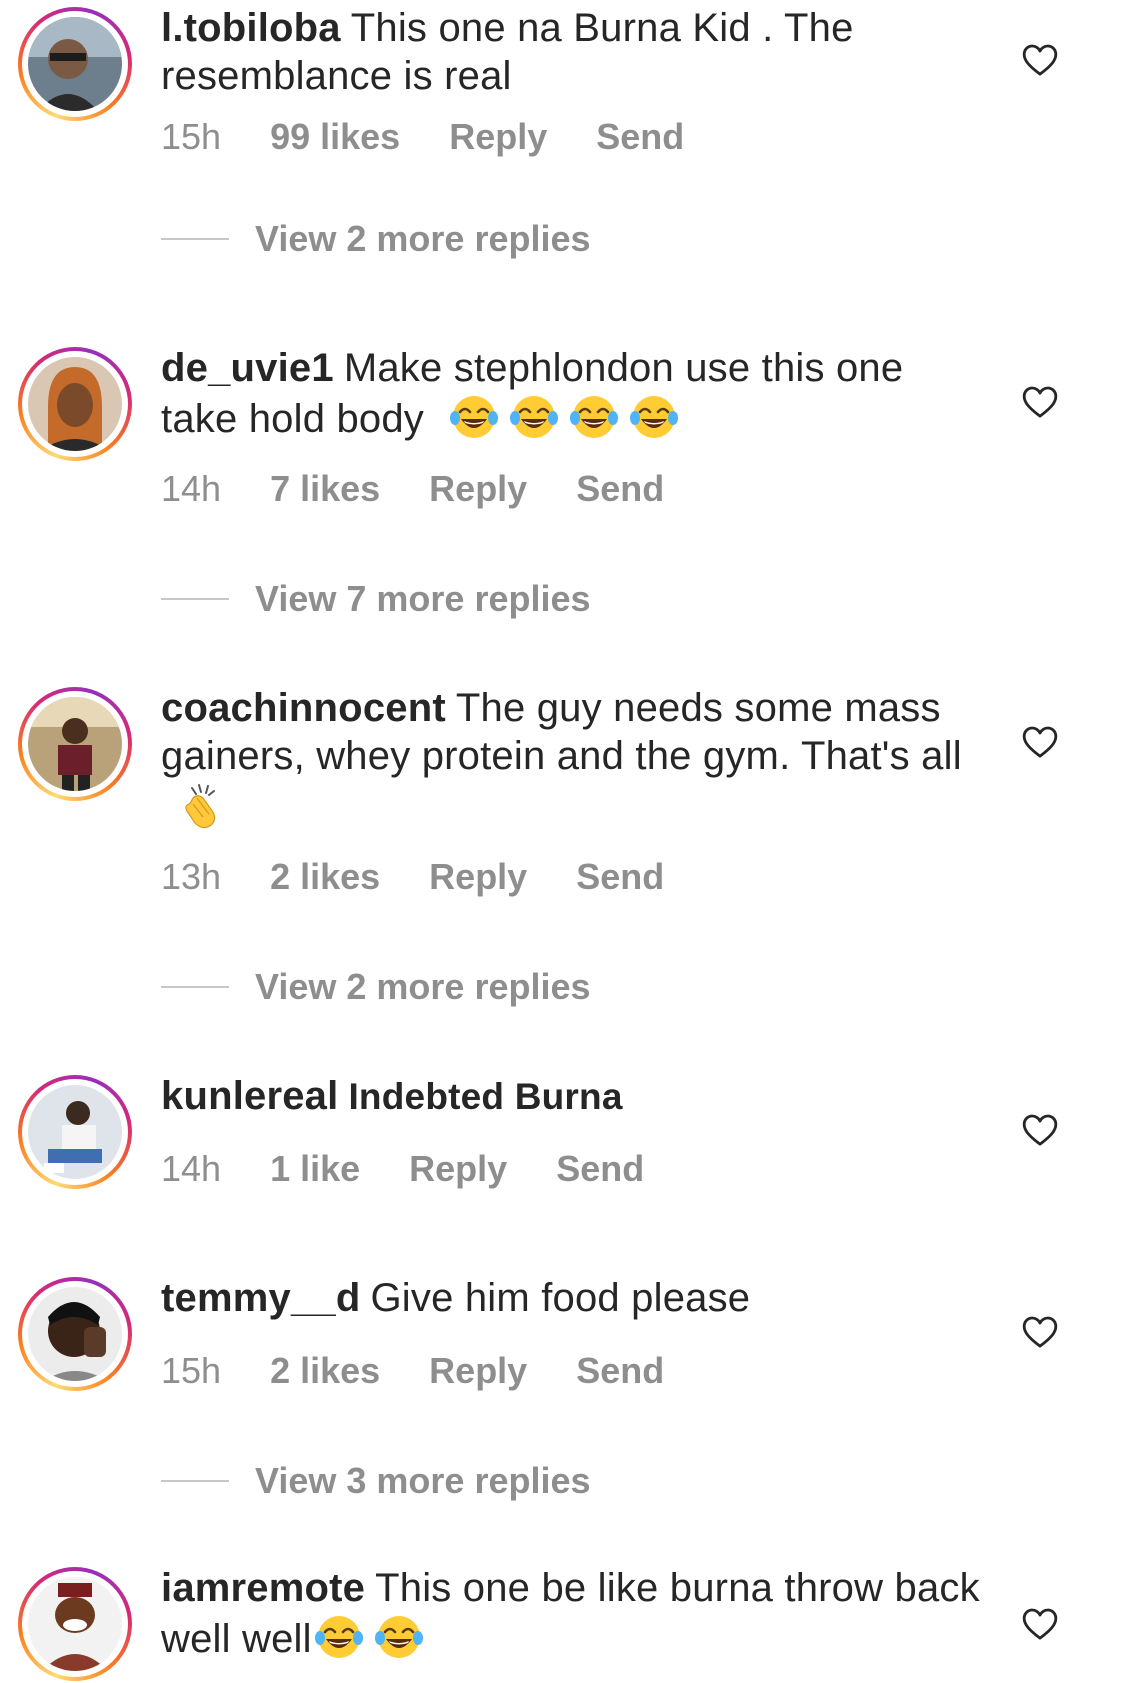 The image size is (1125, 1683). Describe the element at coordinates (249, 1096) in the screenshot. I see `username: kunlereal` at that location.